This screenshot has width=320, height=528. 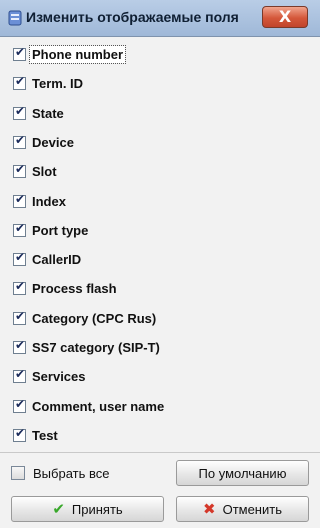 I want to click on ok-button-label: Принять, so click(x=97, y=509).